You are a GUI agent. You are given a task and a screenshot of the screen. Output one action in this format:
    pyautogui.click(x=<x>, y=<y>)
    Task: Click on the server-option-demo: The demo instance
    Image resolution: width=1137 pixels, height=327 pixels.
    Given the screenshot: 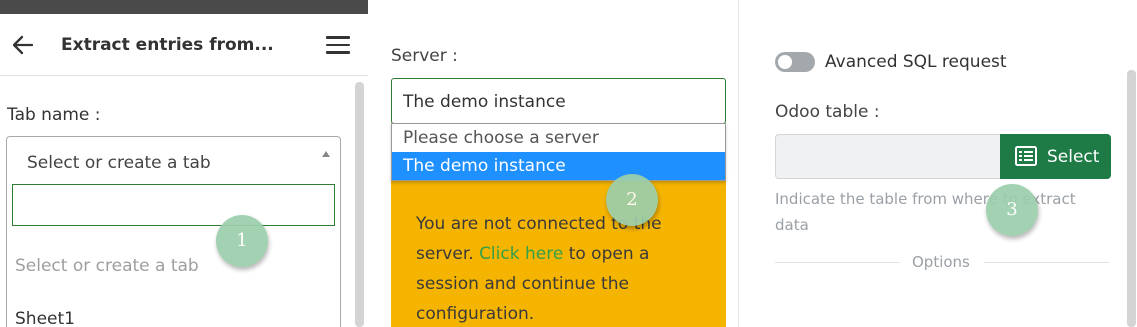 What is the action you would take?
    pyautogui.click(x=558, y=166)
    